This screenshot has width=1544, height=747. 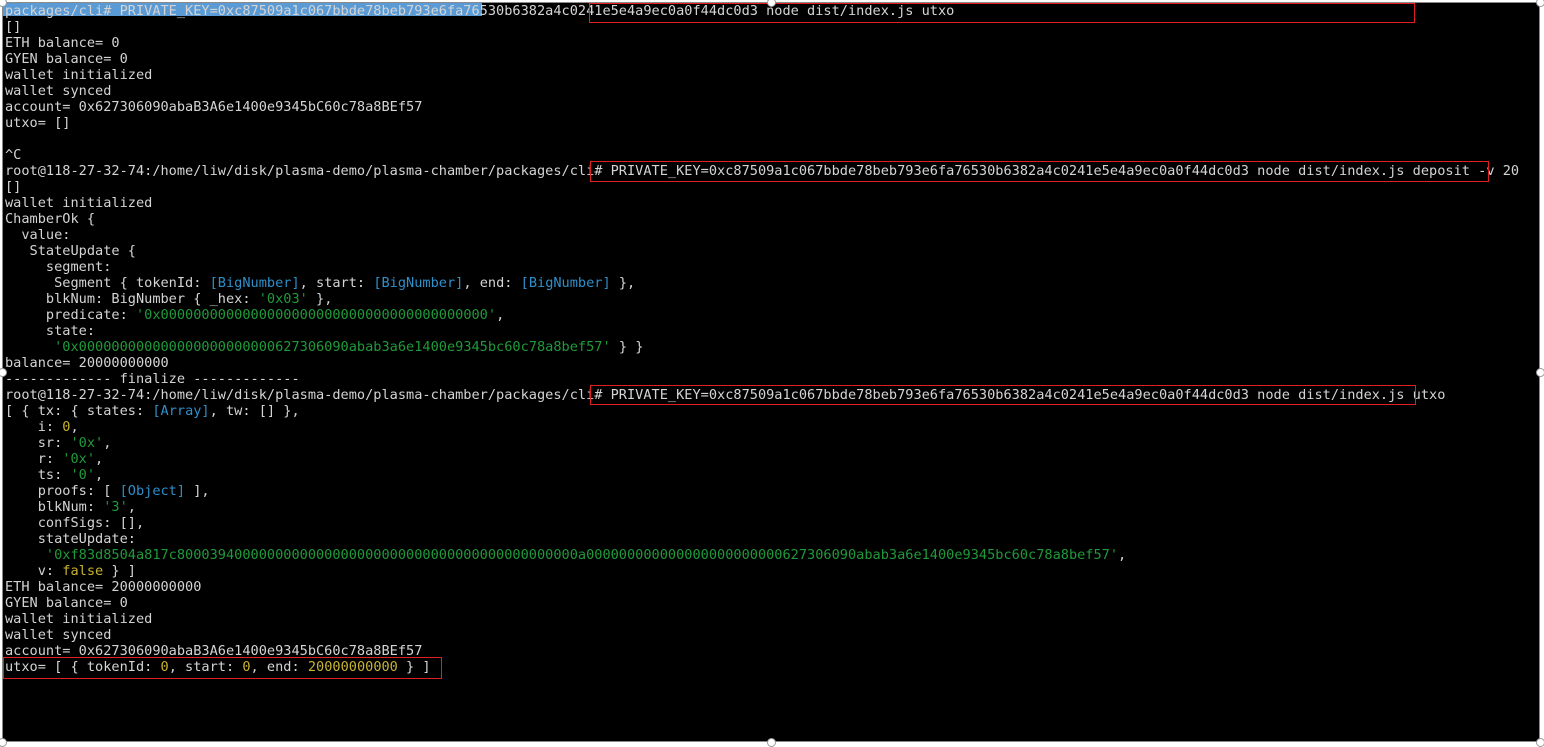 I want to click on terminal-text-segment: '3', so click(x=115, y=507).